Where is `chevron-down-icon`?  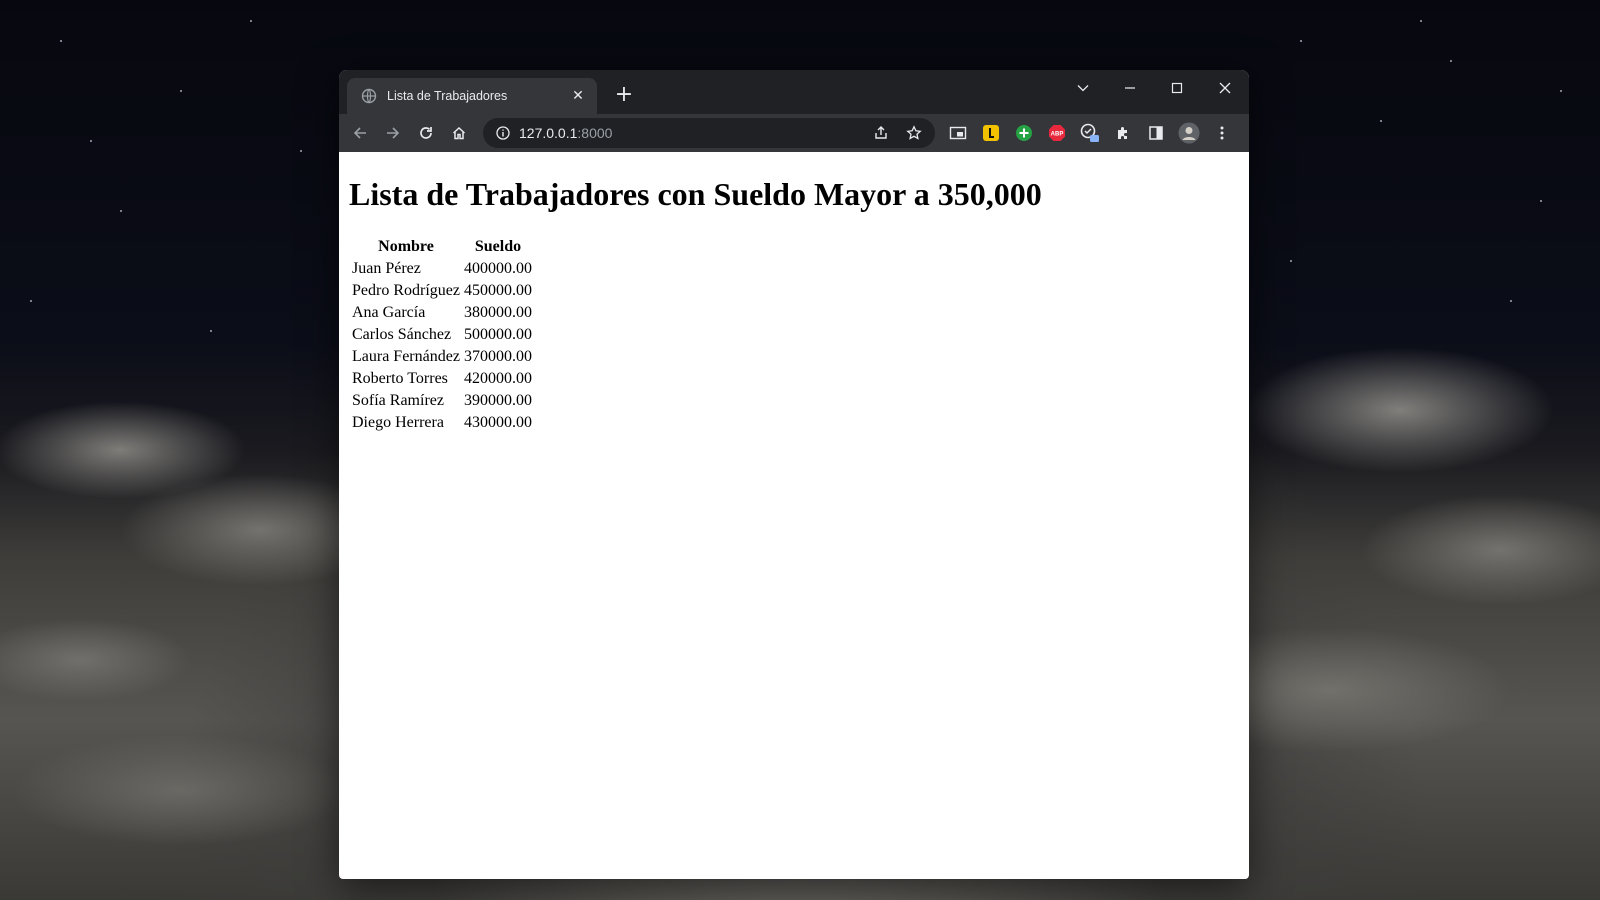
chevron-down-icon is located at coordinates (1083, 88).